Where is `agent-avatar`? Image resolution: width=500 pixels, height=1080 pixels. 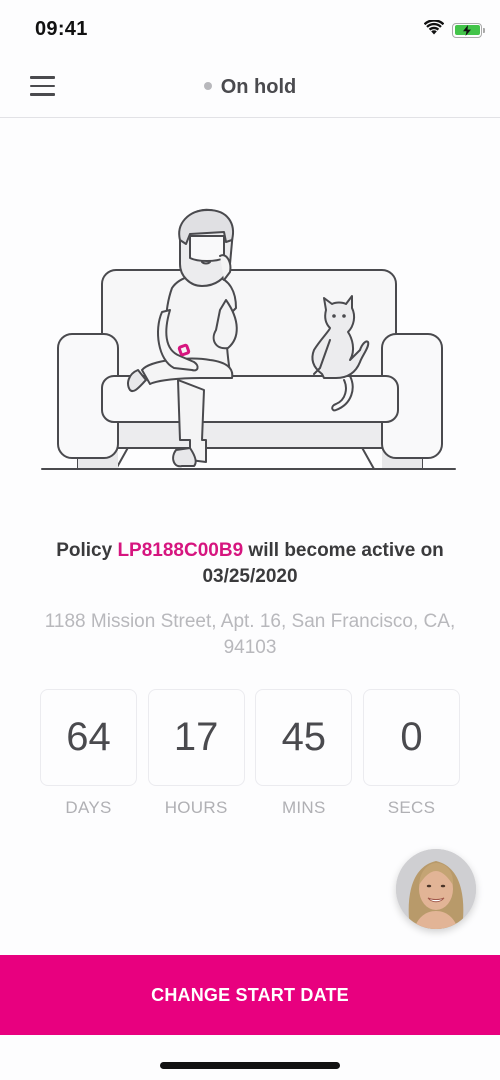
agent-avatar is located at coordinates (436, 889).